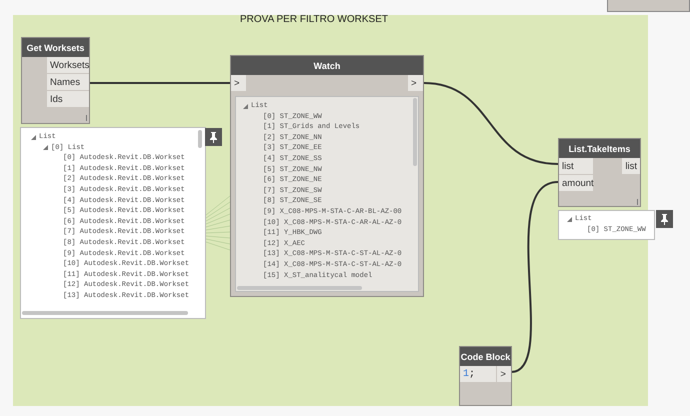  Describe the element at coordinates (238, 83) in the screenshot. I see `input-port: >` at that location.